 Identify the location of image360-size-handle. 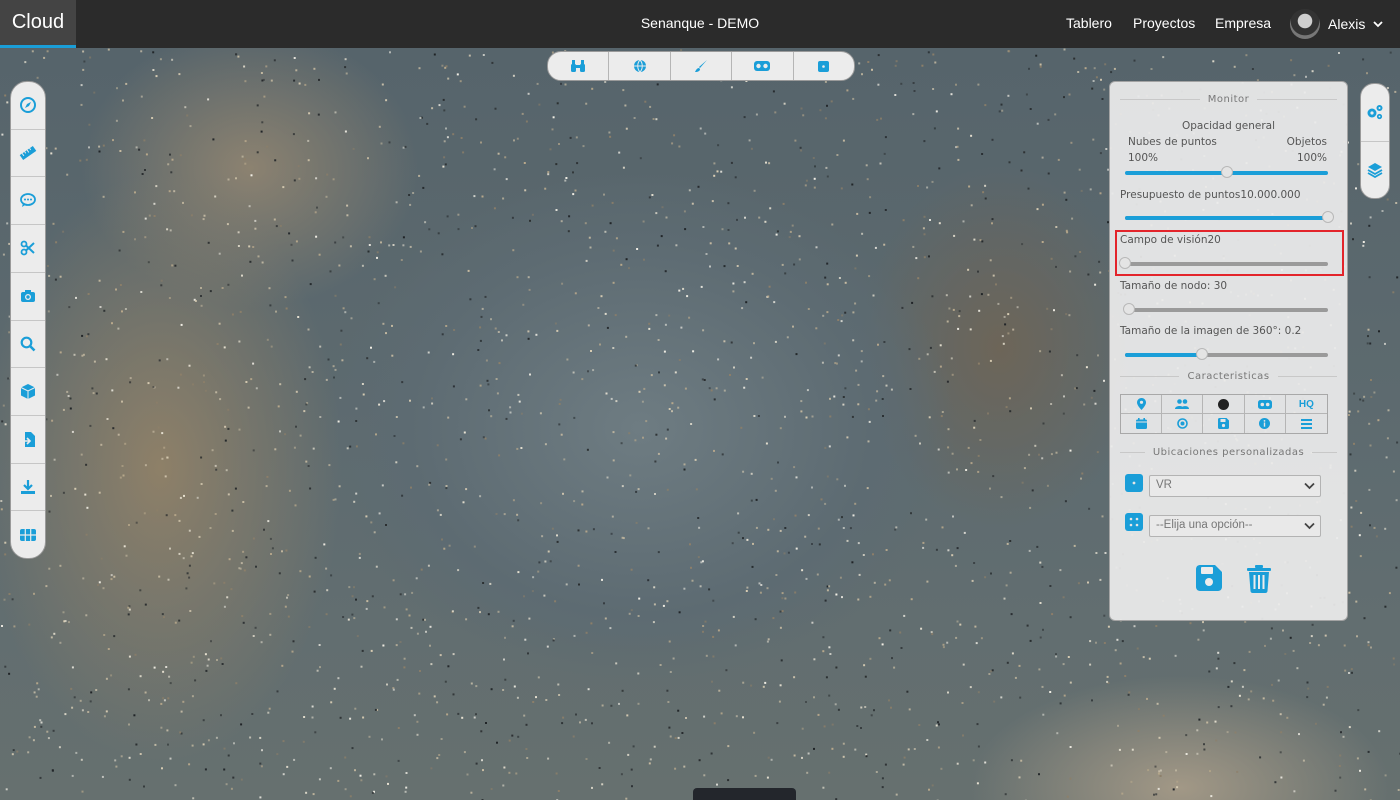
(1202, 354).